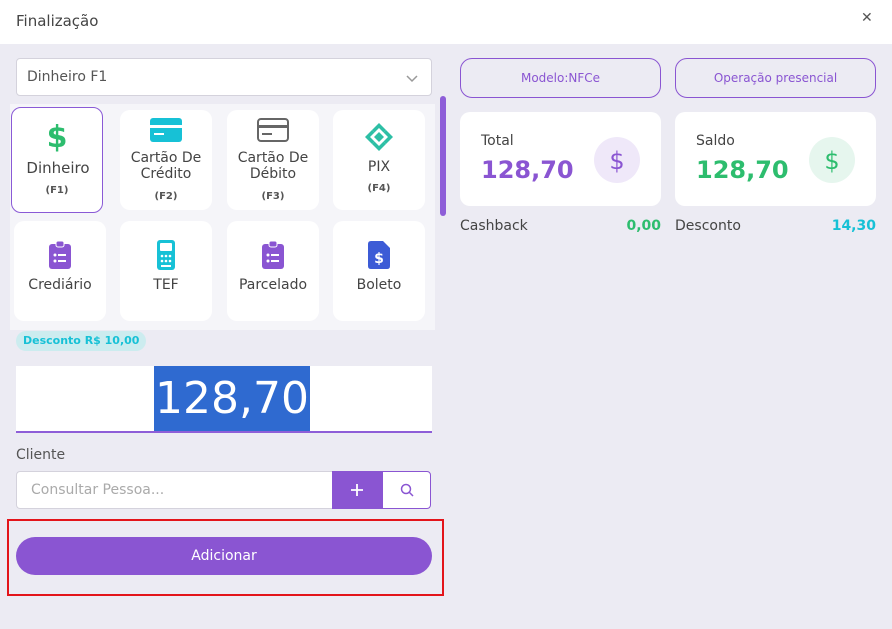  What do you see at coordinates (224, 77) in the screenshot?
I see `payment-method-select: Dinheiro F1` at bounding box center [224, 77].